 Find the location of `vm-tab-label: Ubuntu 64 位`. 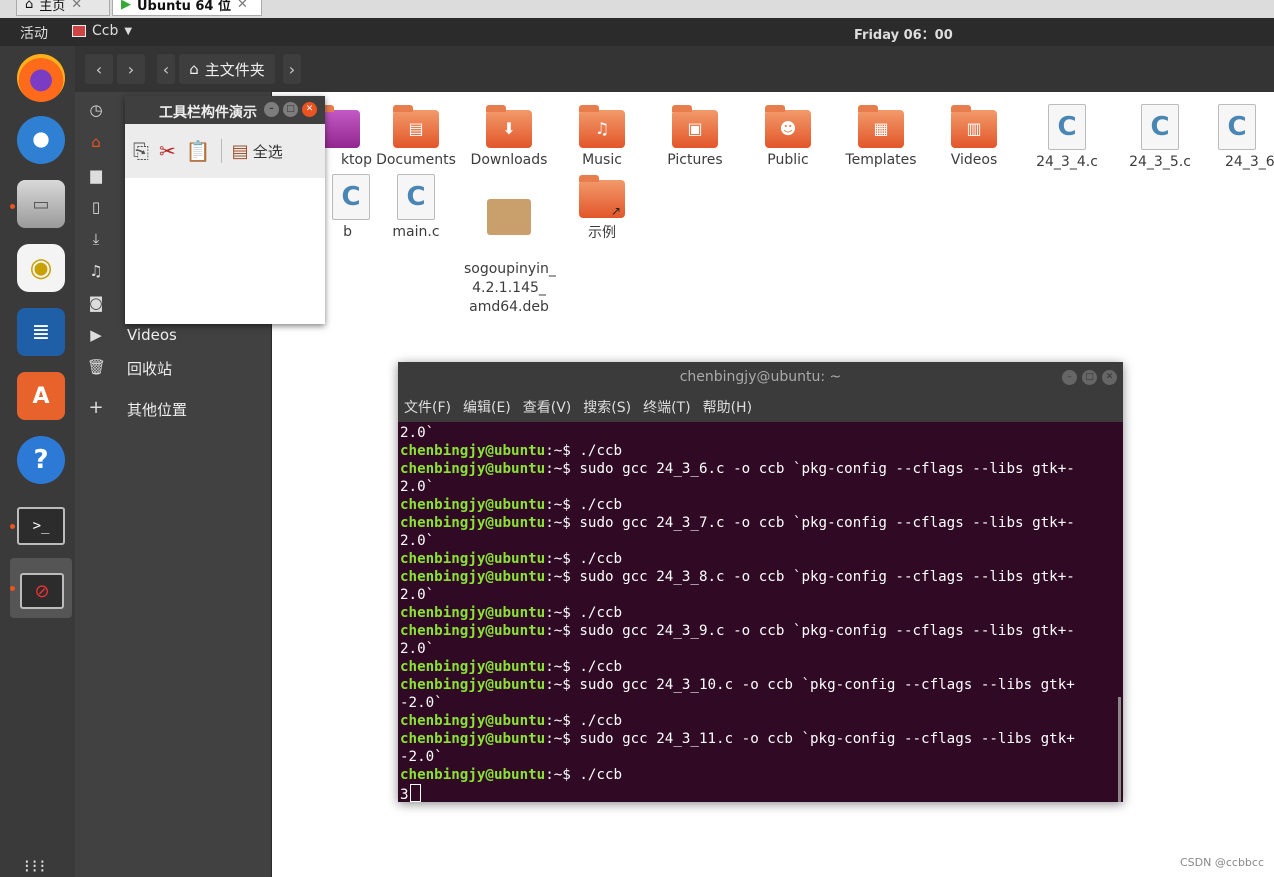

vm-tab-label: Ubuntu 64 位 is located at coordinates (184, 7).